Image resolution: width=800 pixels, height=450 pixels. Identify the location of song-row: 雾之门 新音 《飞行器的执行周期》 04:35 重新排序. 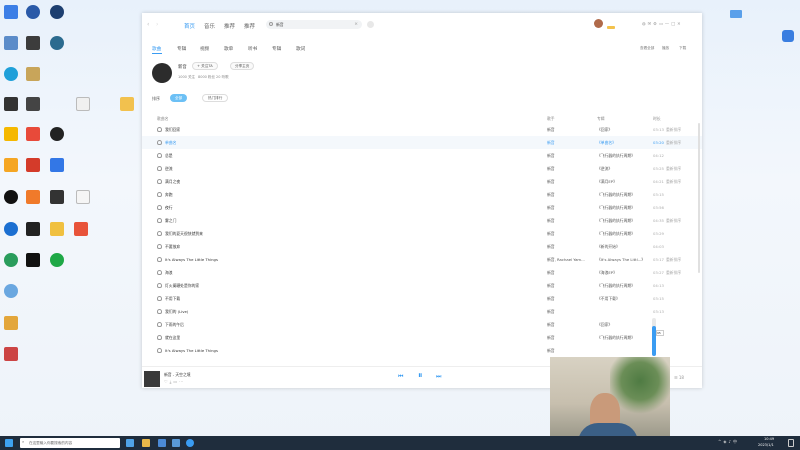
(422, 220).